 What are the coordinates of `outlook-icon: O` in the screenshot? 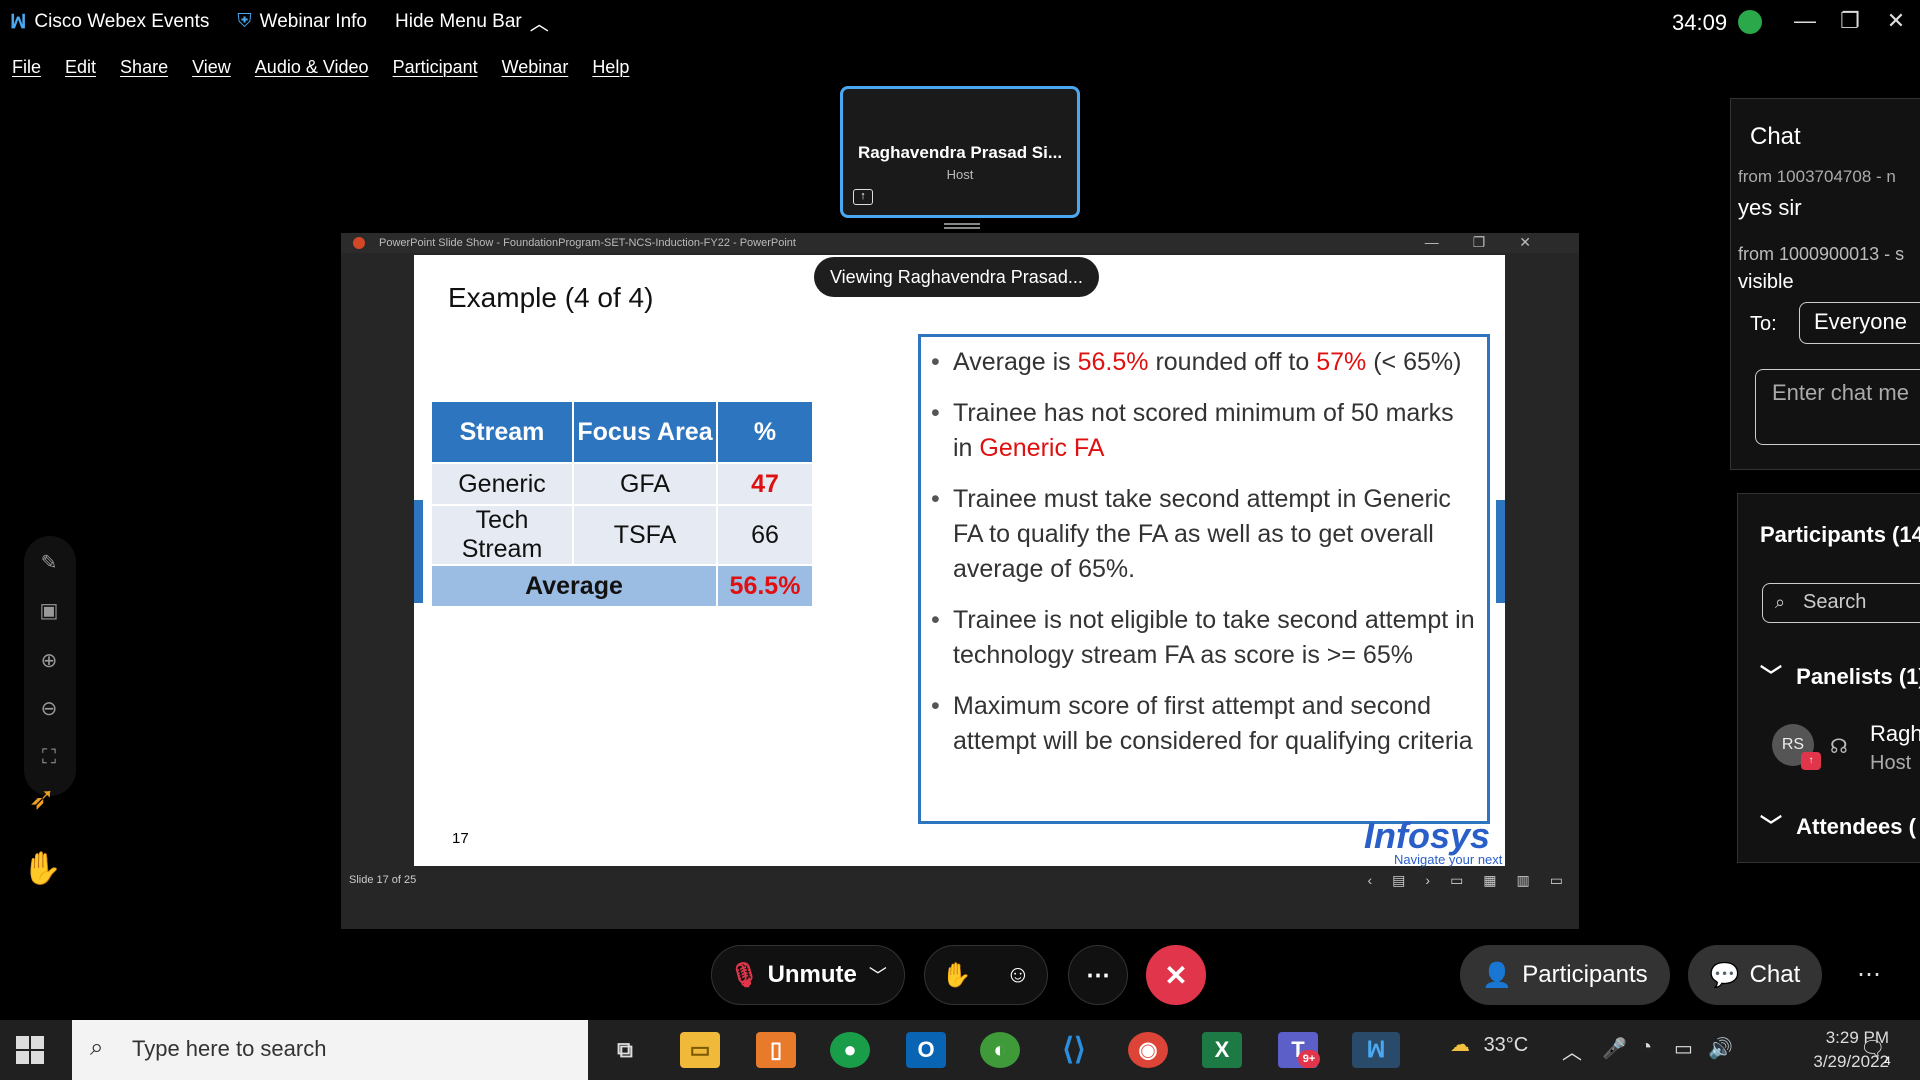 It's located at (926, 1050).